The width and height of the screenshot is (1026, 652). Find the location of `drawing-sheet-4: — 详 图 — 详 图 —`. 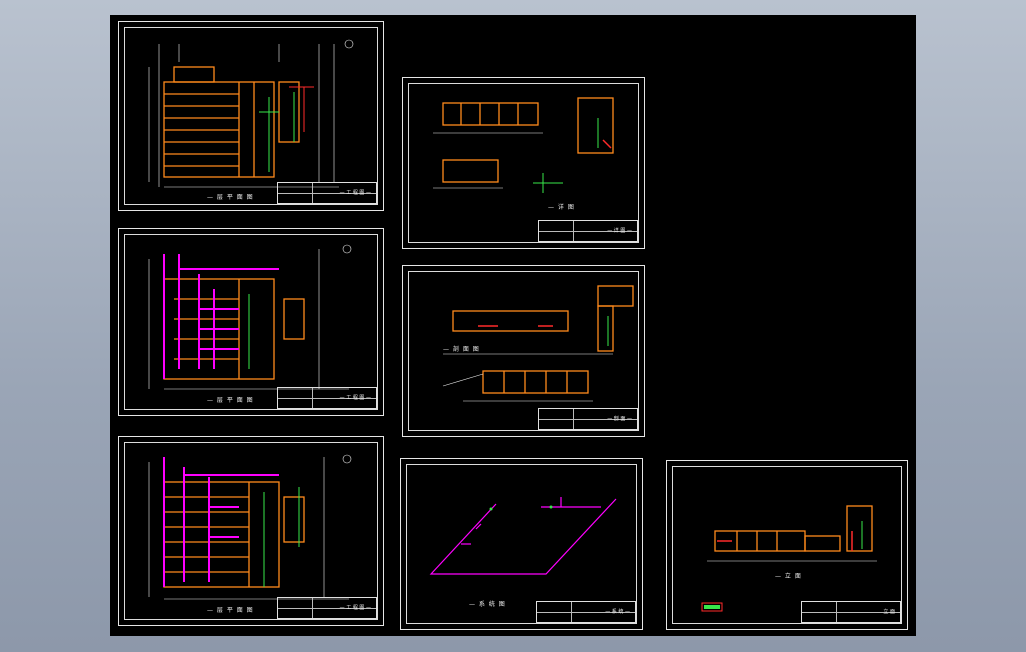

drawing-sheet-4: — 详 图 — 详 图 — is located at coordinates (523, 163).